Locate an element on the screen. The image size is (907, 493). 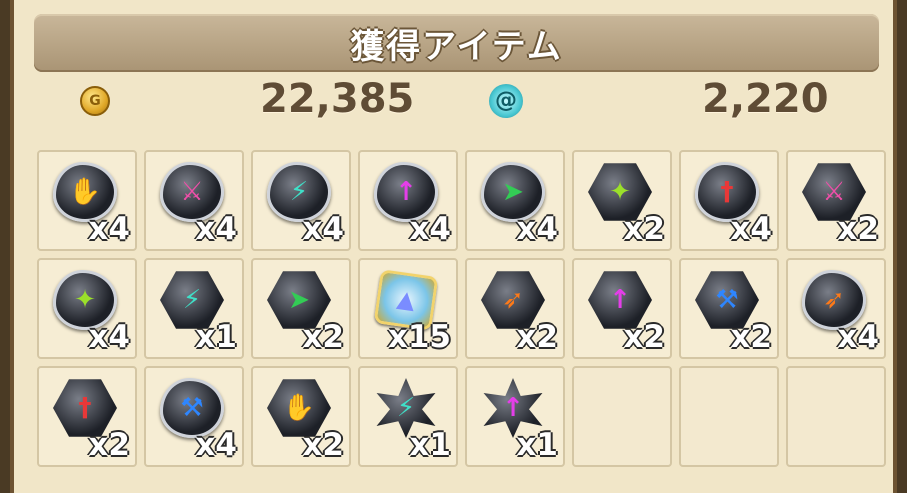
item-slot: ↑ x4 is located at coordinates (408, 200).